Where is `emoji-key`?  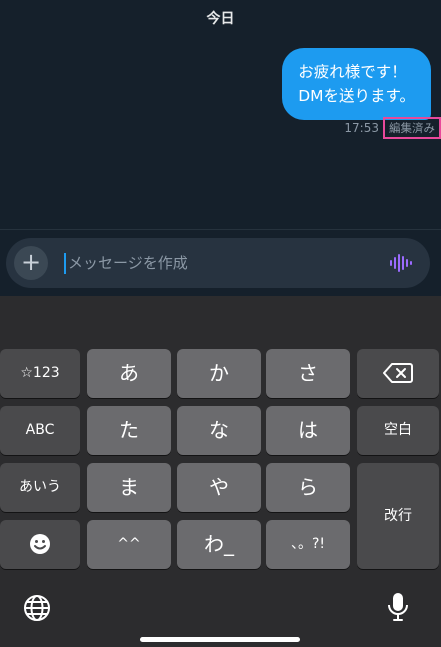 emoji-key is located at coordinates (40, 544).